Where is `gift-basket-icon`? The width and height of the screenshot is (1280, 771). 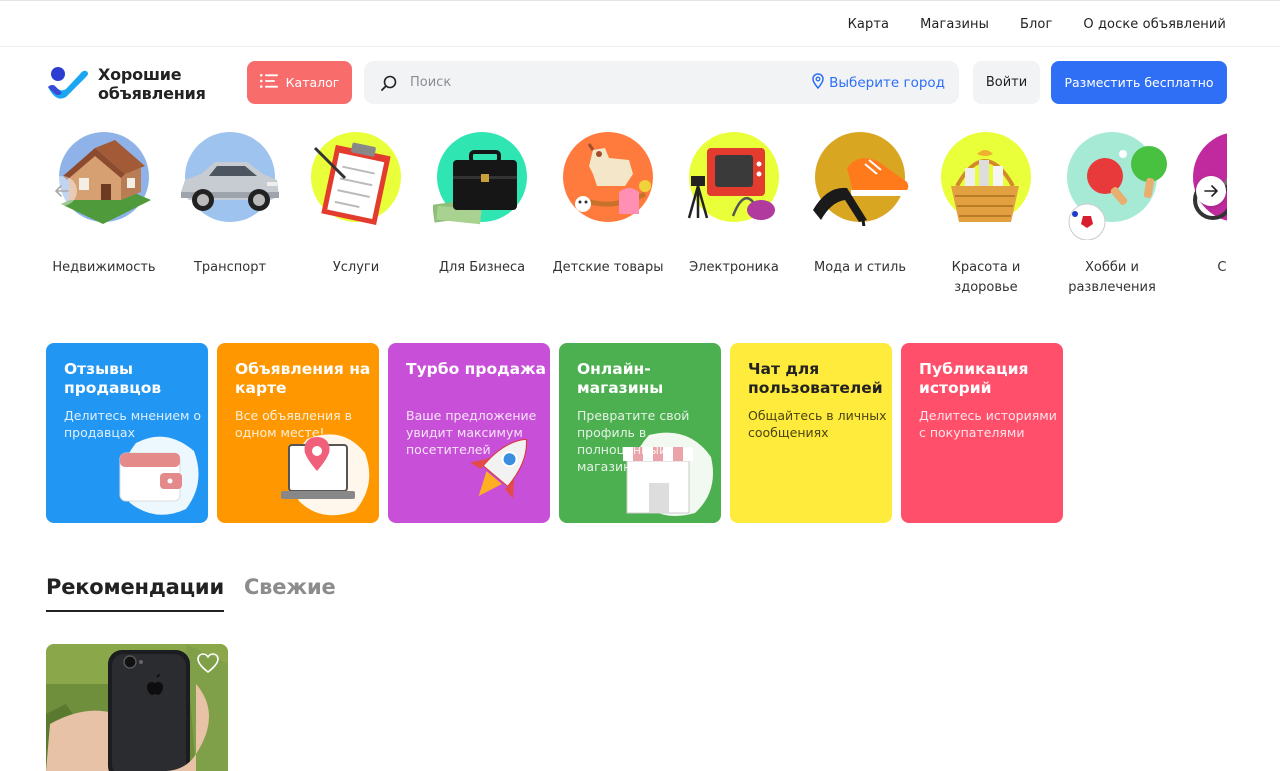
gift-basket-icon is located at coordinates (985, 178).